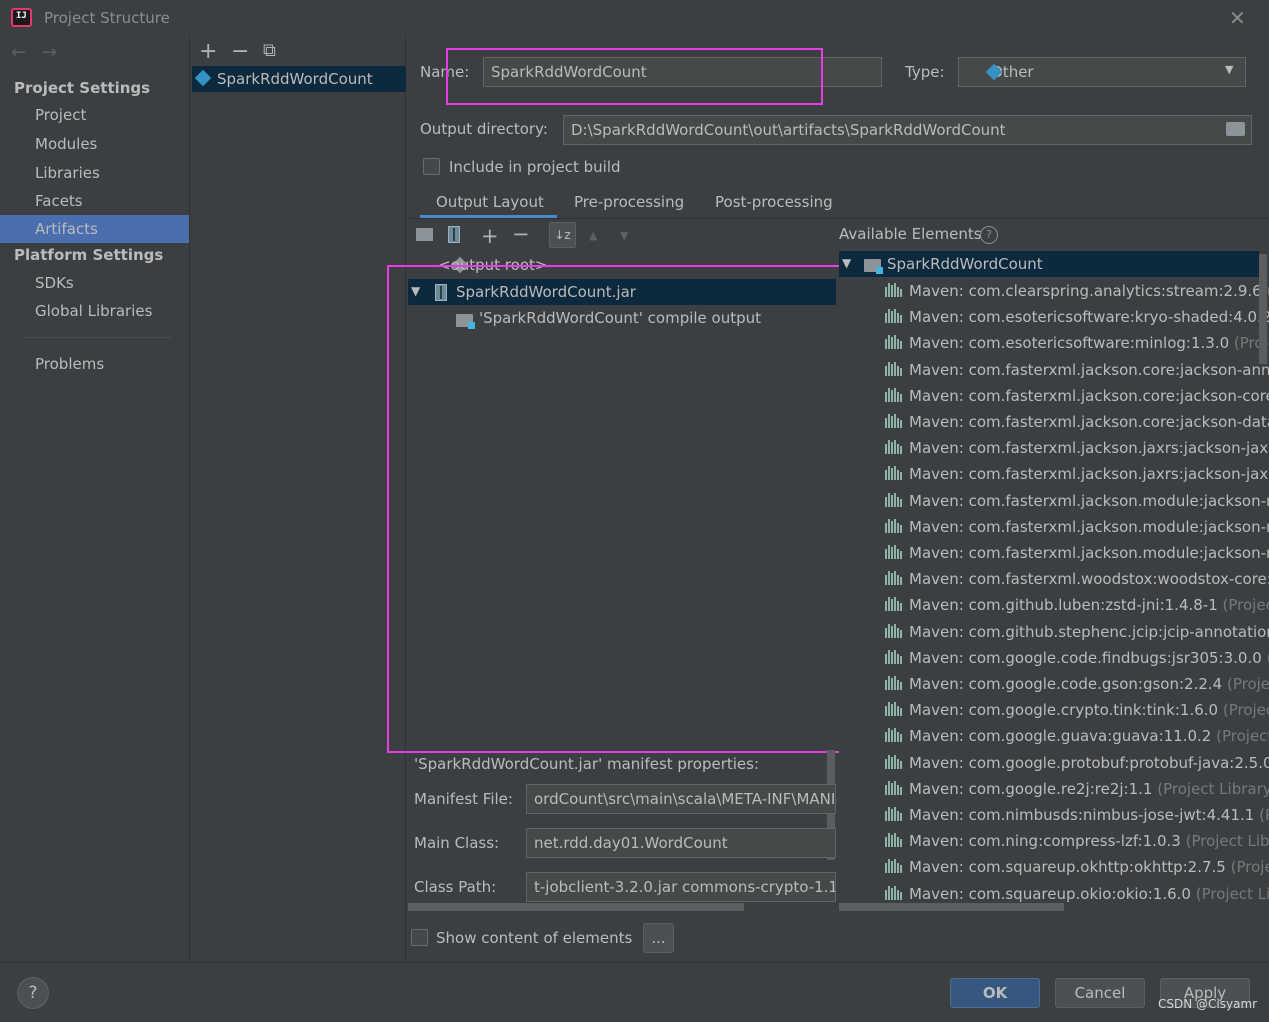 The height and width of the screenshot is (1022, 1269). What do you see at coordinates (634, 18) in the screenshot?
I see `title-bar` at bounding box center [634, 18].